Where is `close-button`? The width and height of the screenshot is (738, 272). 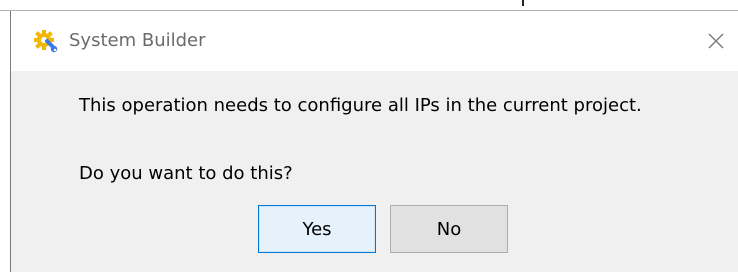
close-button is located at coordinates (716, 41).